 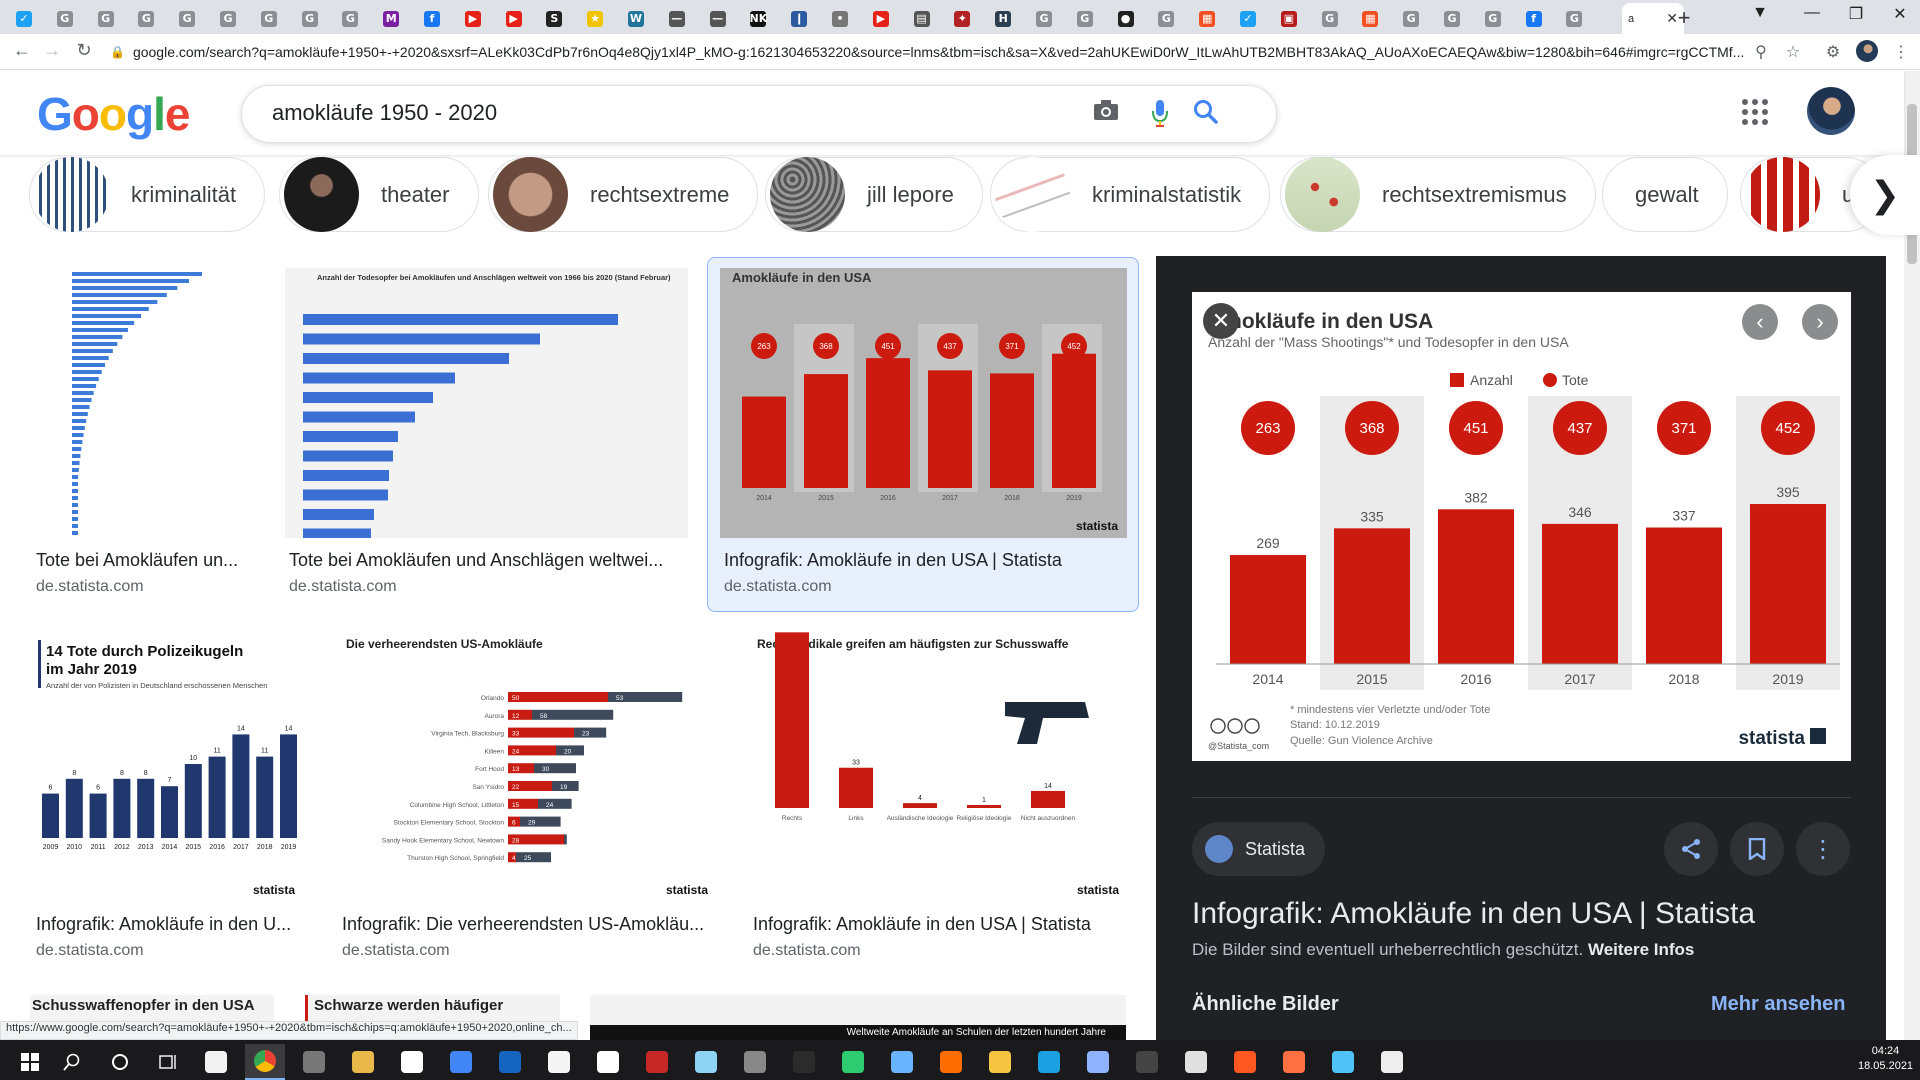 What do you see at coordinates (1755, 112) in the screenshot?
I see `google-apps-icon` at bounding box center [1755, 112].